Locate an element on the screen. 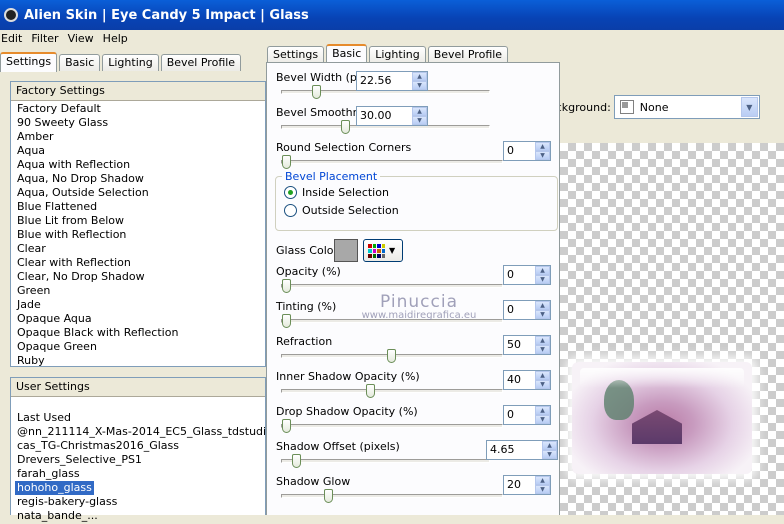 This screenshot has width=784, height=524. tab-lighting: Lighting is located at coordinates (130, 62).